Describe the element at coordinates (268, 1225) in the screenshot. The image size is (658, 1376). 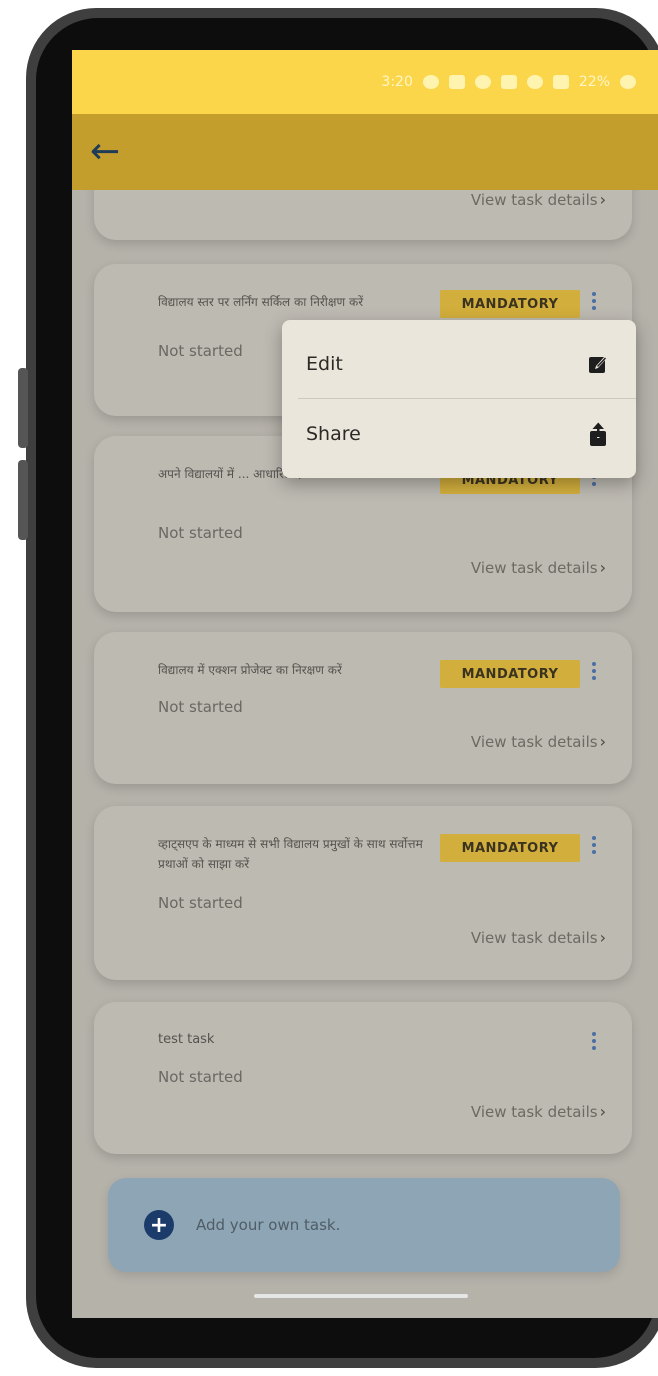
I see `add-task-label: Add your own task.` at that location.